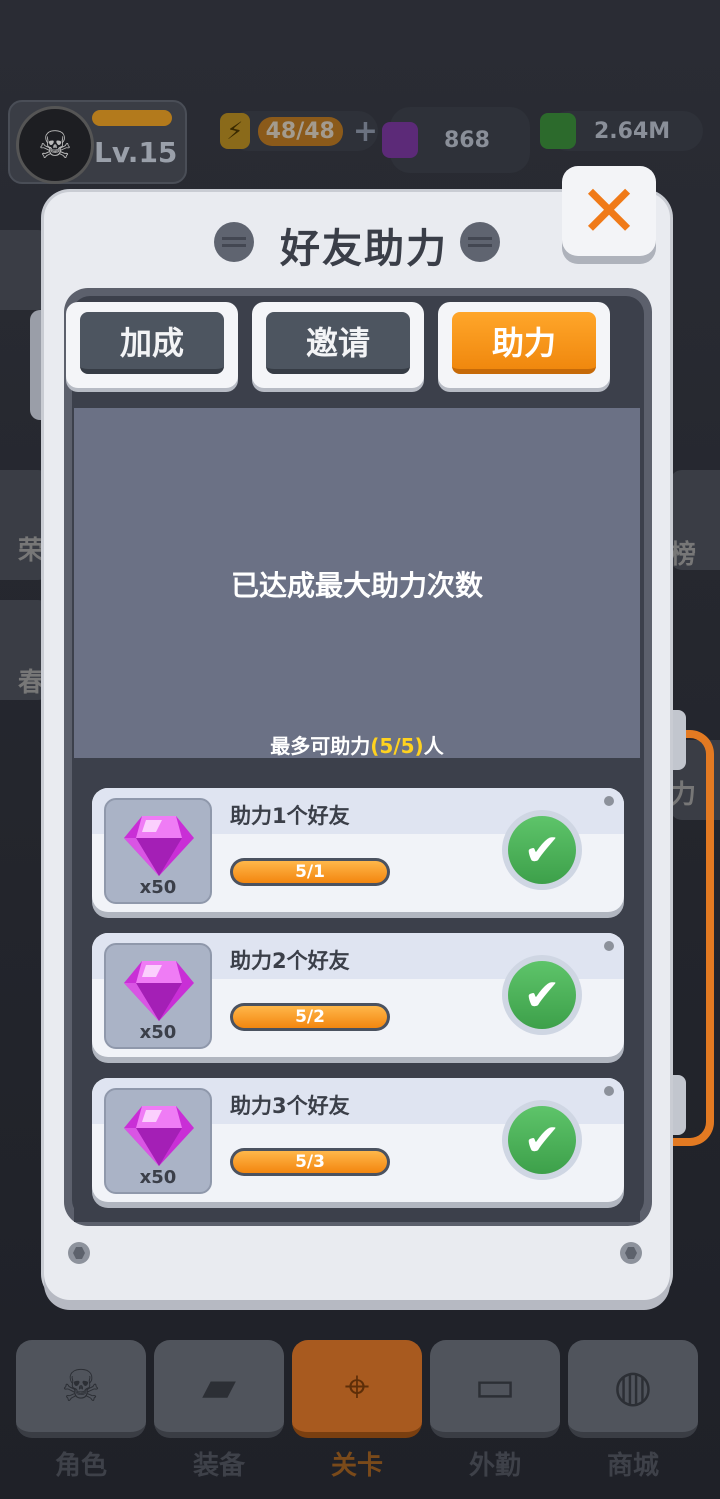 The height and width of the screenshot is (1499, 720). Describe the element at coordinates (25, 525) in the screenshot. I see `side-button-left-2: 荣` at that location.